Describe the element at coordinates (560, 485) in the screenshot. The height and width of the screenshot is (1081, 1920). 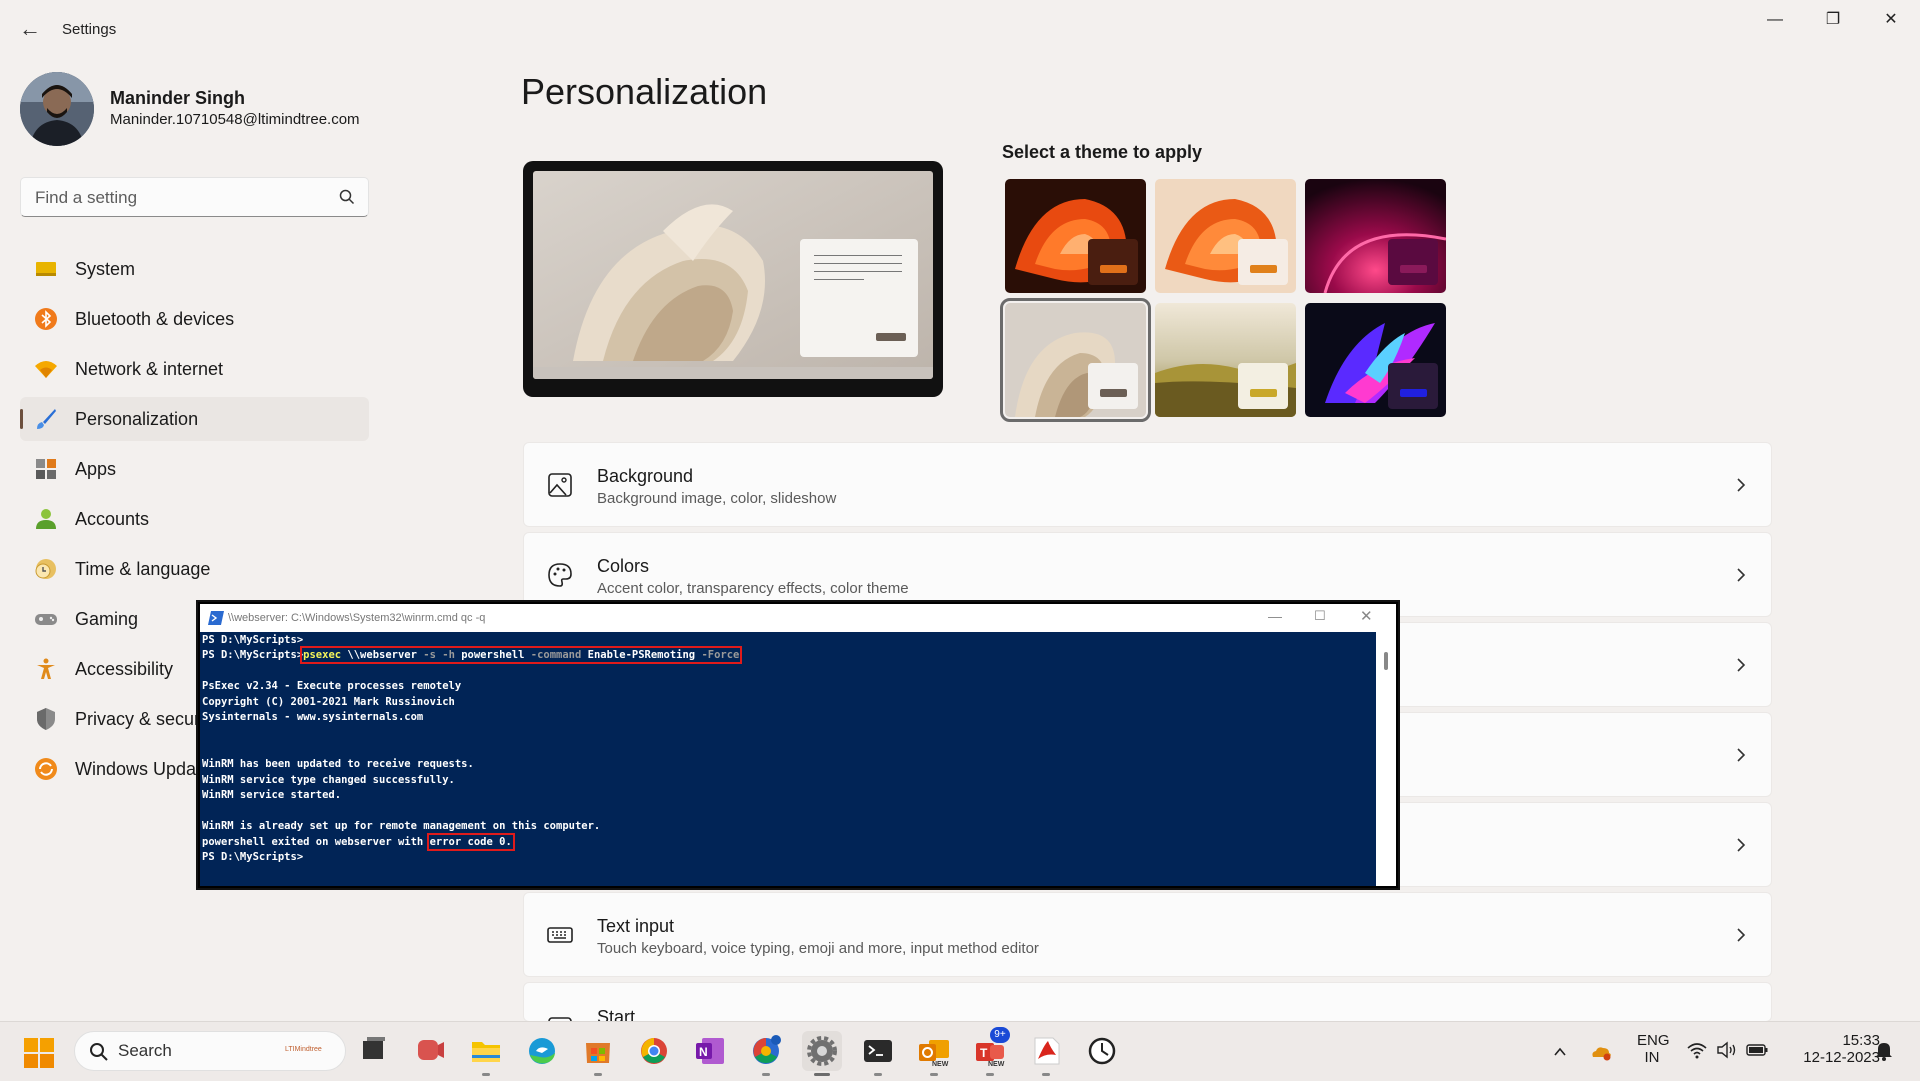
I see `image-icon` at that location.